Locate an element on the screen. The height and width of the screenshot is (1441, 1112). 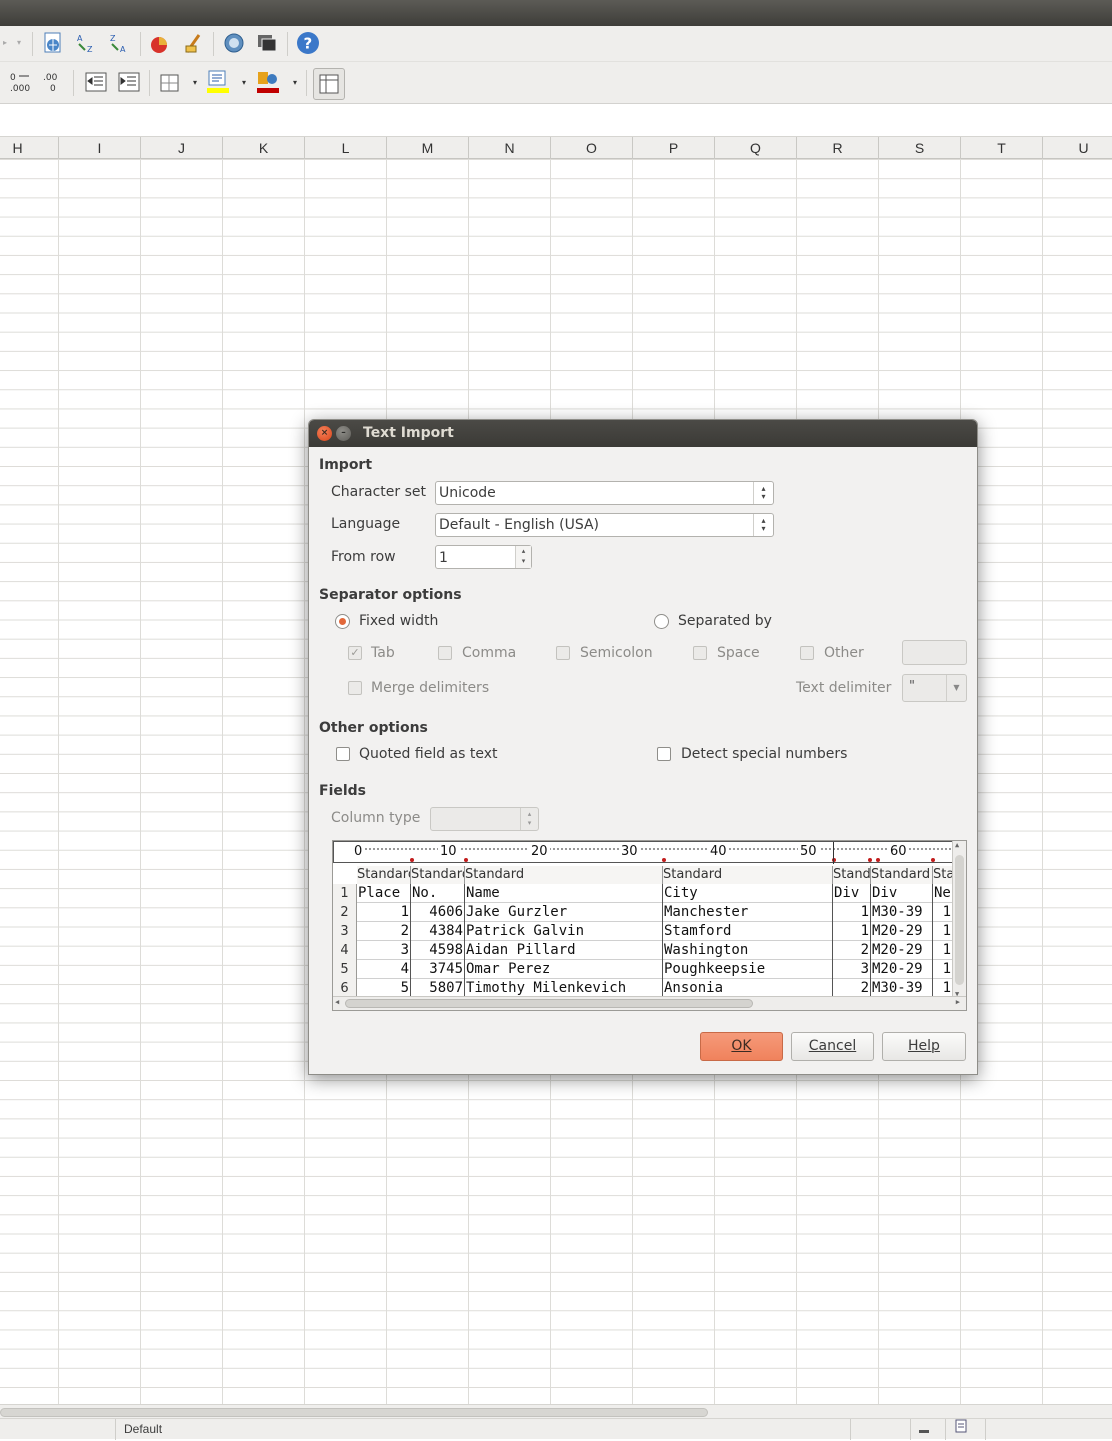
other-separator-input is located at coordinates (934, 652).